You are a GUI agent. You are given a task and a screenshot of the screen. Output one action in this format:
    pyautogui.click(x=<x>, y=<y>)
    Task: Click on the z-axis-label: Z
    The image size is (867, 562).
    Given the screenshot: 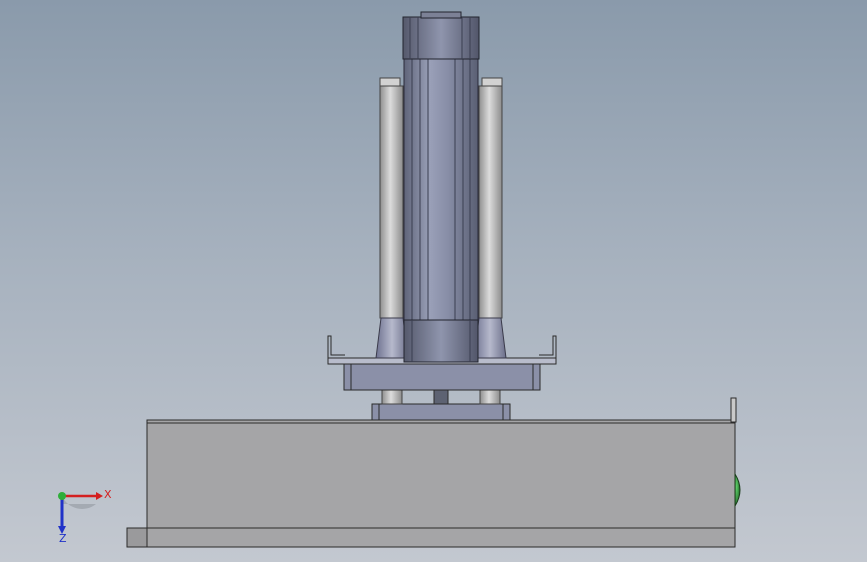 What is the action you would take?
    pyautogui.click(x=63, y=538)
    